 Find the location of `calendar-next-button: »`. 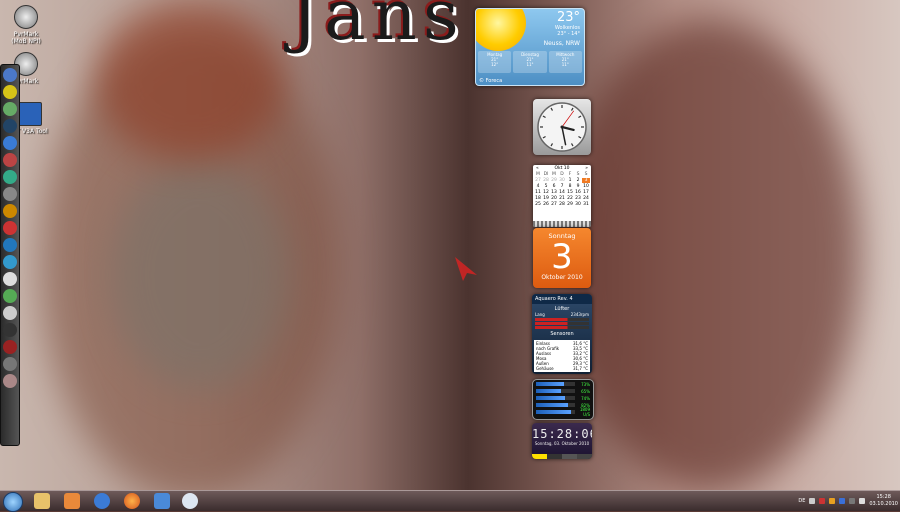

calendar-next-button: » is located at coordinates (586, 168).